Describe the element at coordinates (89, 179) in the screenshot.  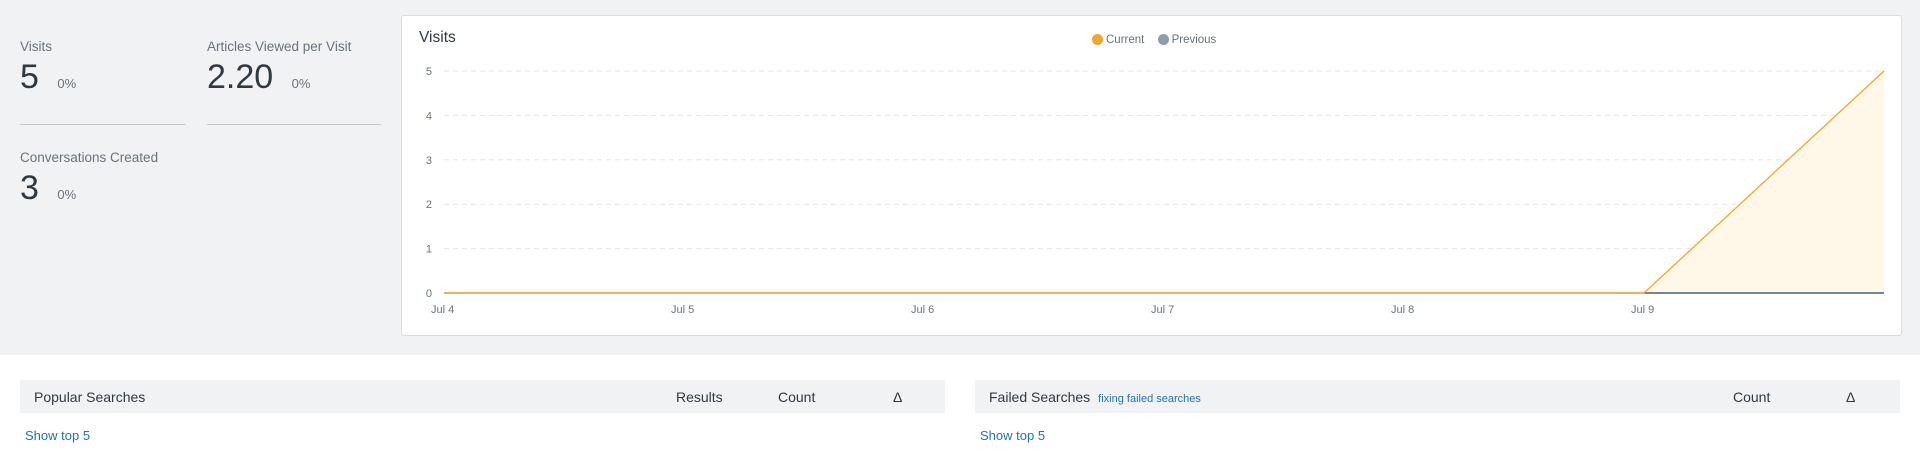
I see `metric-conversations-created: Conversations Created 3 0%` at that location.